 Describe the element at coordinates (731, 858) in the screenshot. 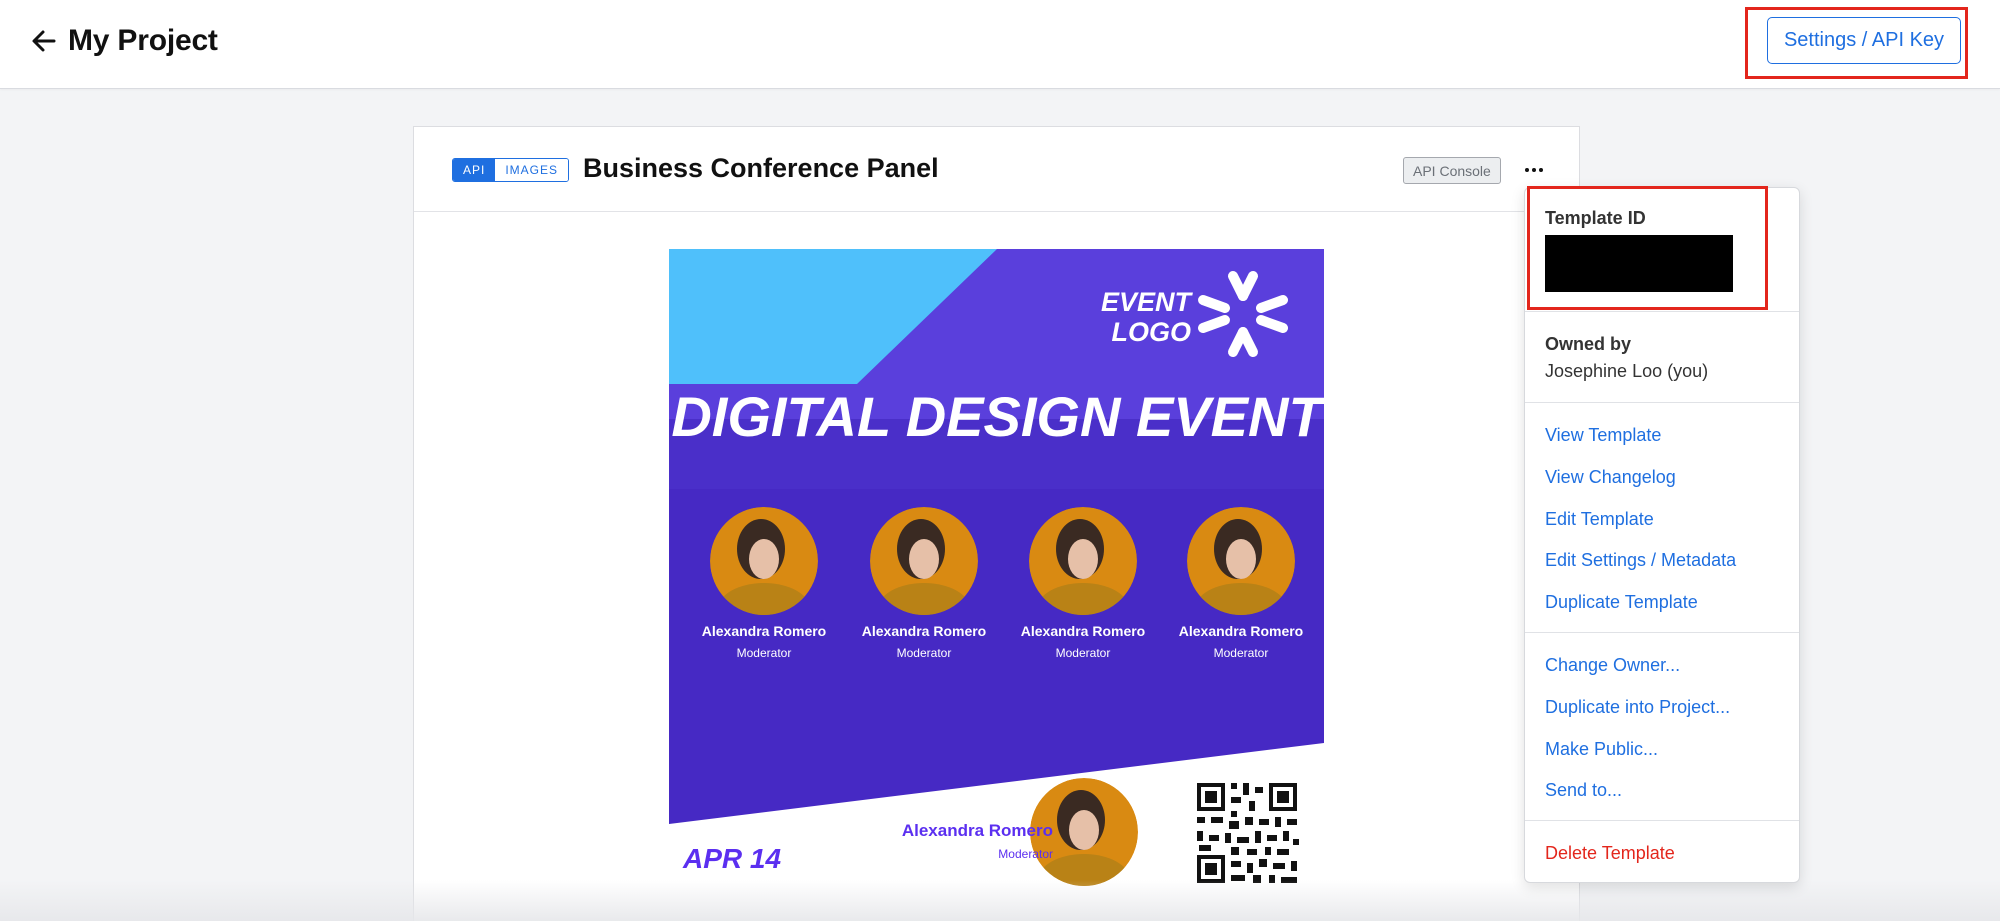

I see `event-date: APR 14` at that location.